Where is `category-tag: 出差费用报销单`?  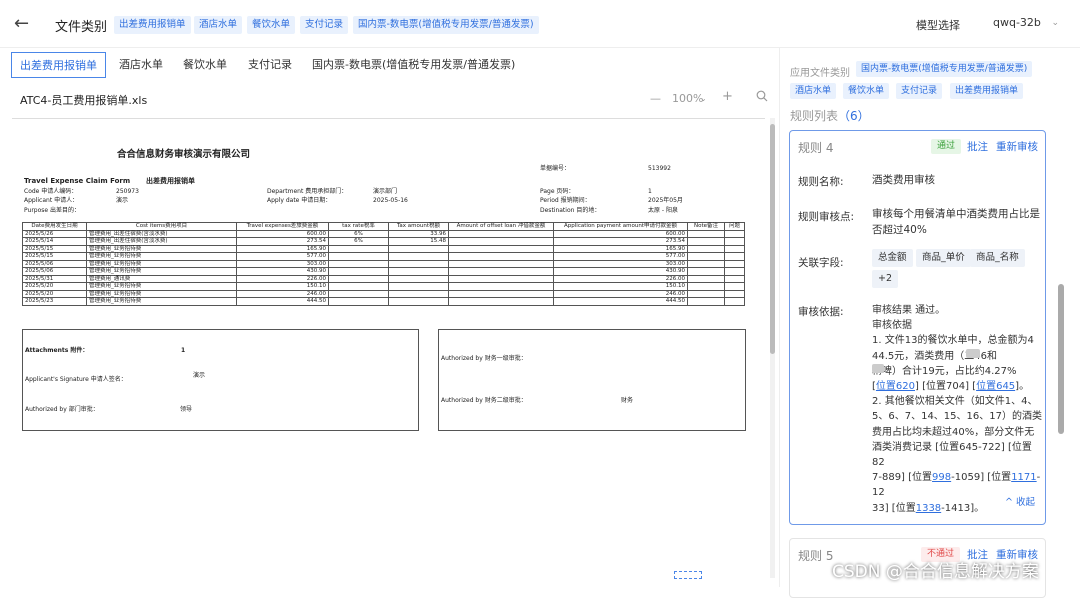
category-tag: 出差费用报销单 is located at coordinates (152, 25).